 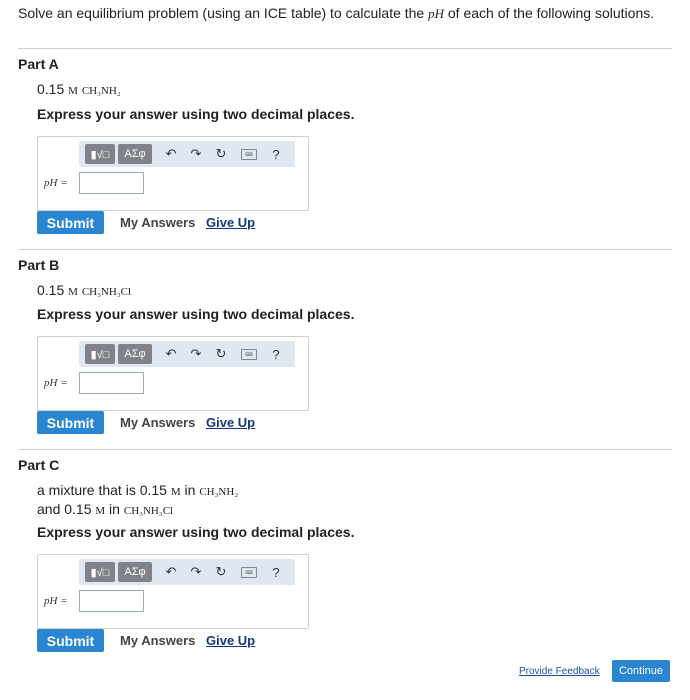 I want to click on provide-feedback-link: Provide Feedback, so click(x=559, y=671).